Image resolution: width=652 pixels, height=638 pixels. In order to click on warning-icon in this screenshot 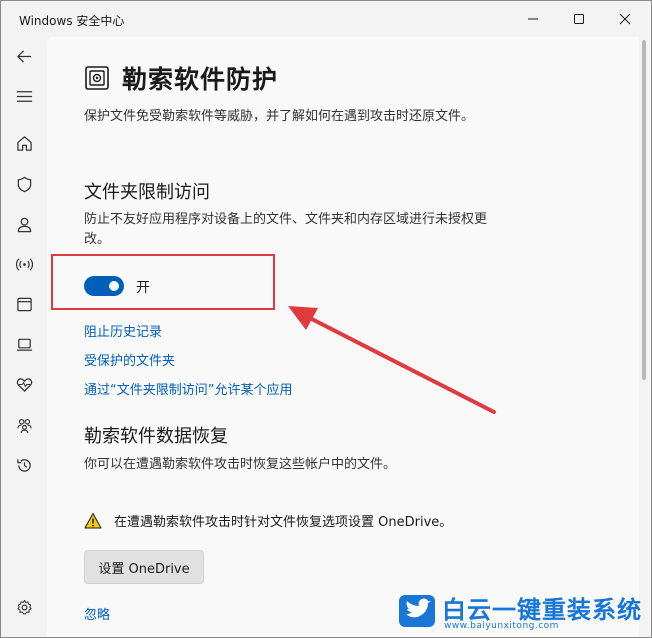, I will do `click(93, 520)`.